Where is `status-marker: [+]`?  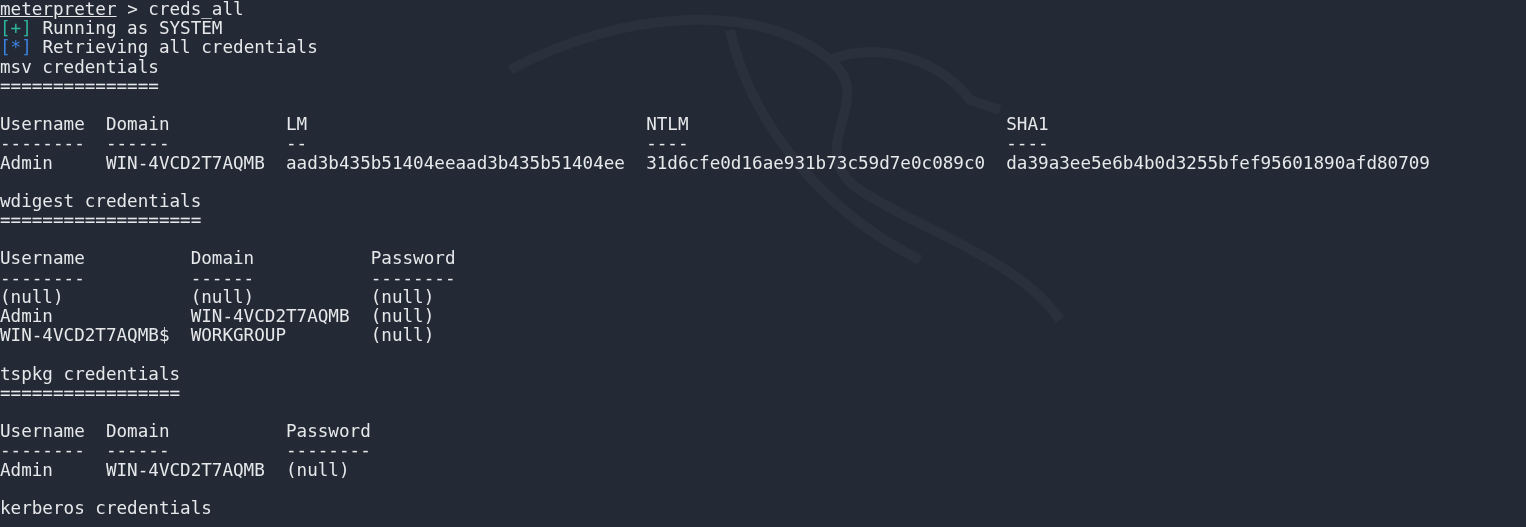
status-marker: [+] is located at coordinates (16, 28).